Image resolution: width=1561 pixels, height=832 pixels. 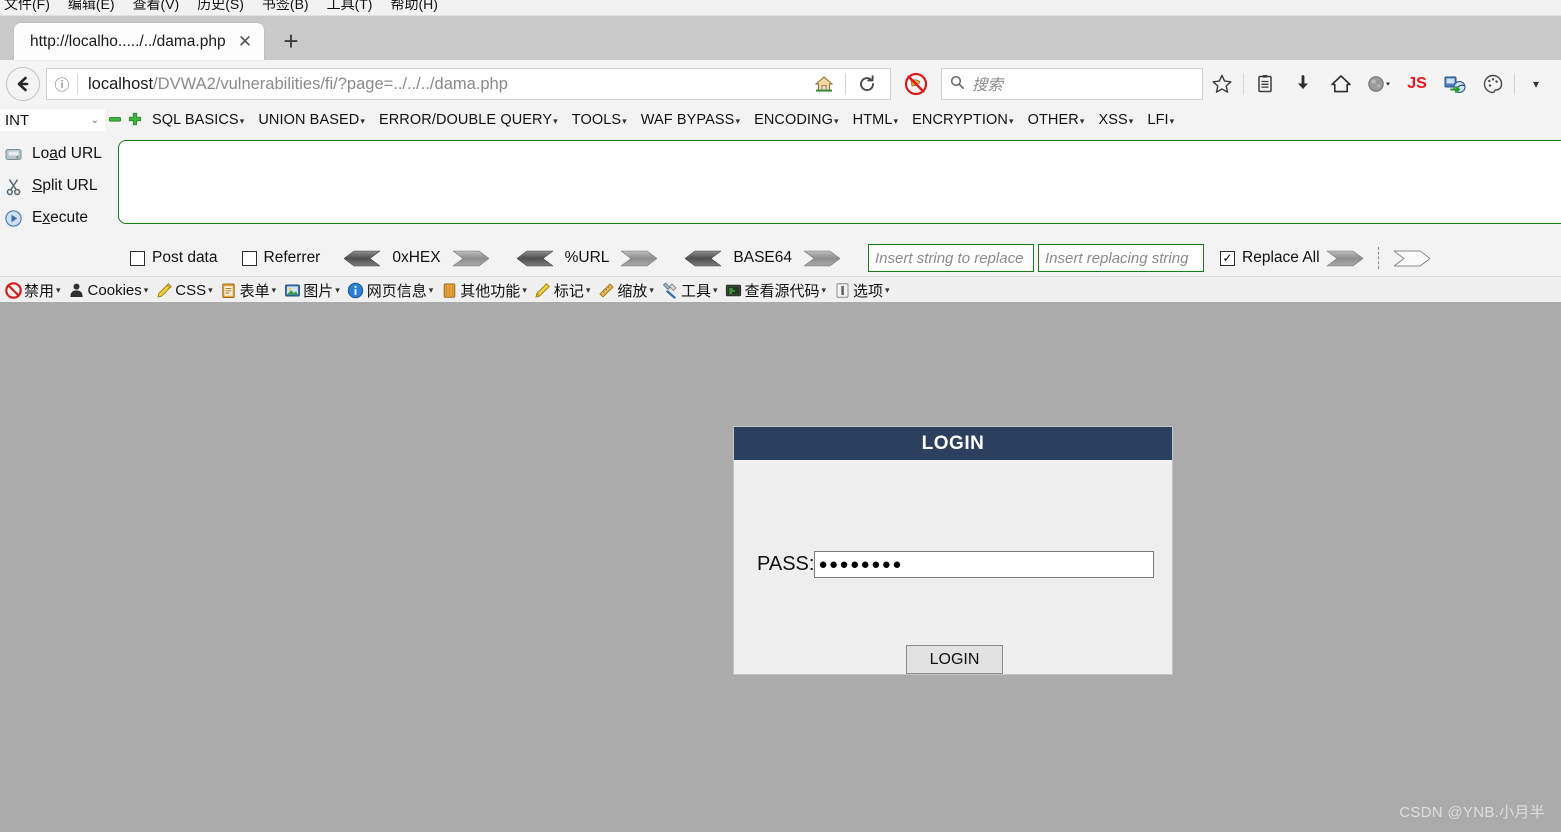 I want to click on menu-file: 文件(F), so click(x=32, y=6).